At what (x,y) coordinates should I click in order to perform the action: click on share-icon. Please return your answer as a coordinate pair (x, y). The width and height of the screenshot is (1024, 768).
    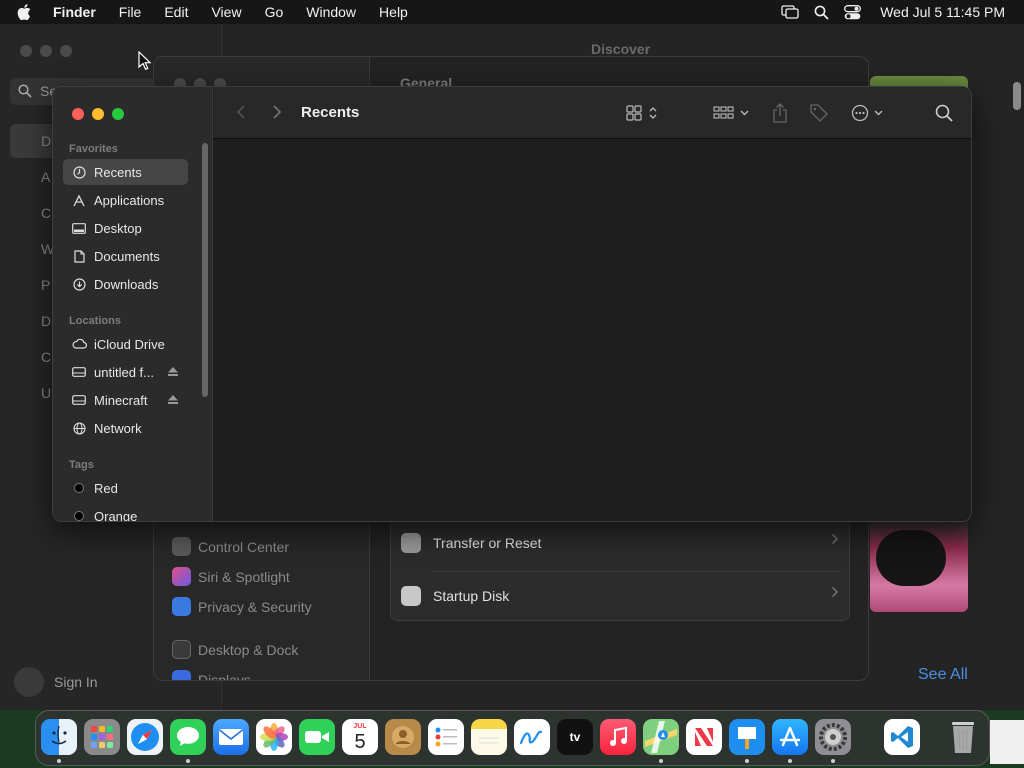
    Looking at the image, I should click on (780, 113).